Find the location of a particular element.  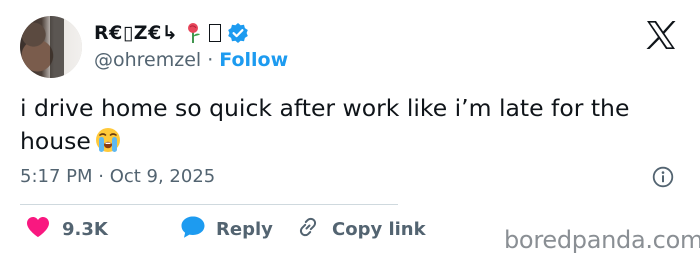

rose-icon is located at coordinates (193, 33).